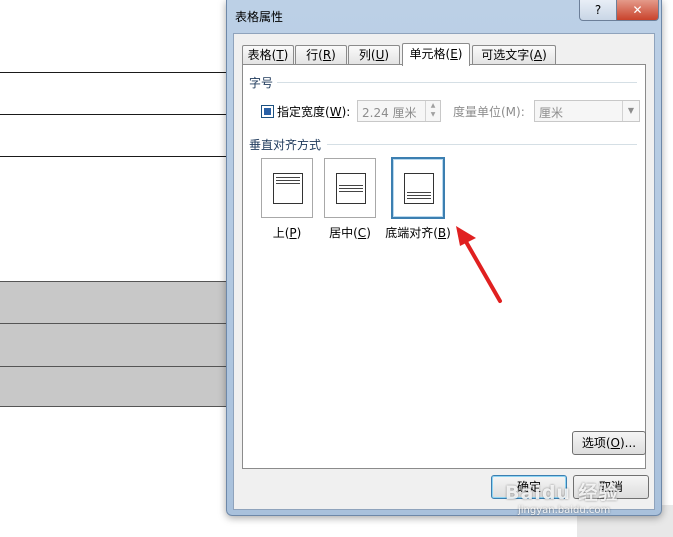 This screenshot has height=537, width=673. What do you see at coordinates (268, 55) in the screenshot?
I see `tab-table: 表格(T)` at bounding box center [268, 55].